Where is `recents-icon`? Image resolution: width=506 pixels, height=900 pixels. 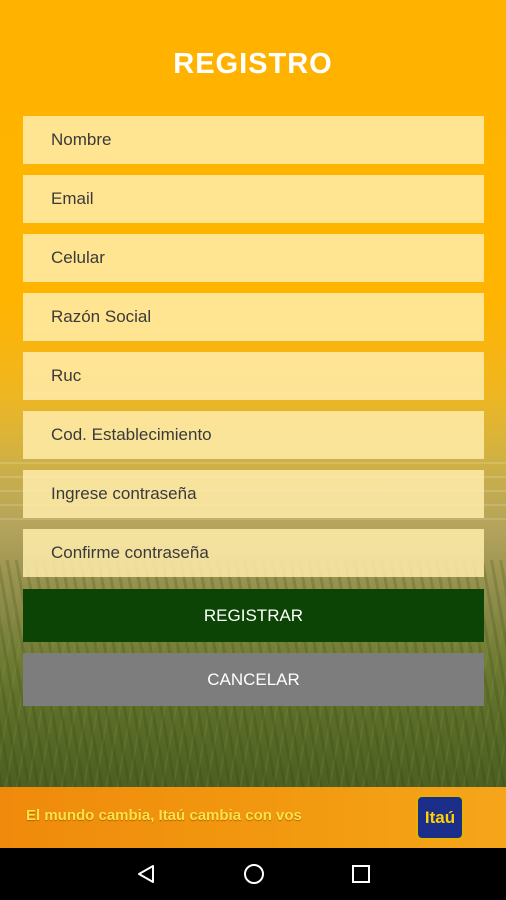
recents-icon is located at coordinates (361, 874).